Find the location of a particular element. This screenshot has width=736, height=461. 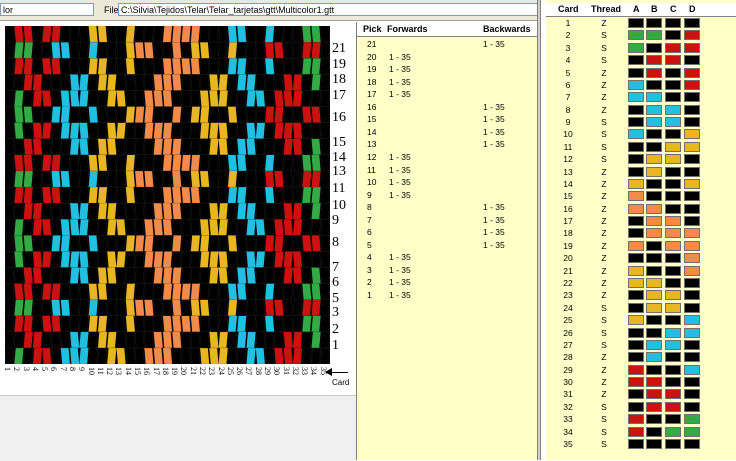

card-row: 4S is located at coordinates (641, 60).